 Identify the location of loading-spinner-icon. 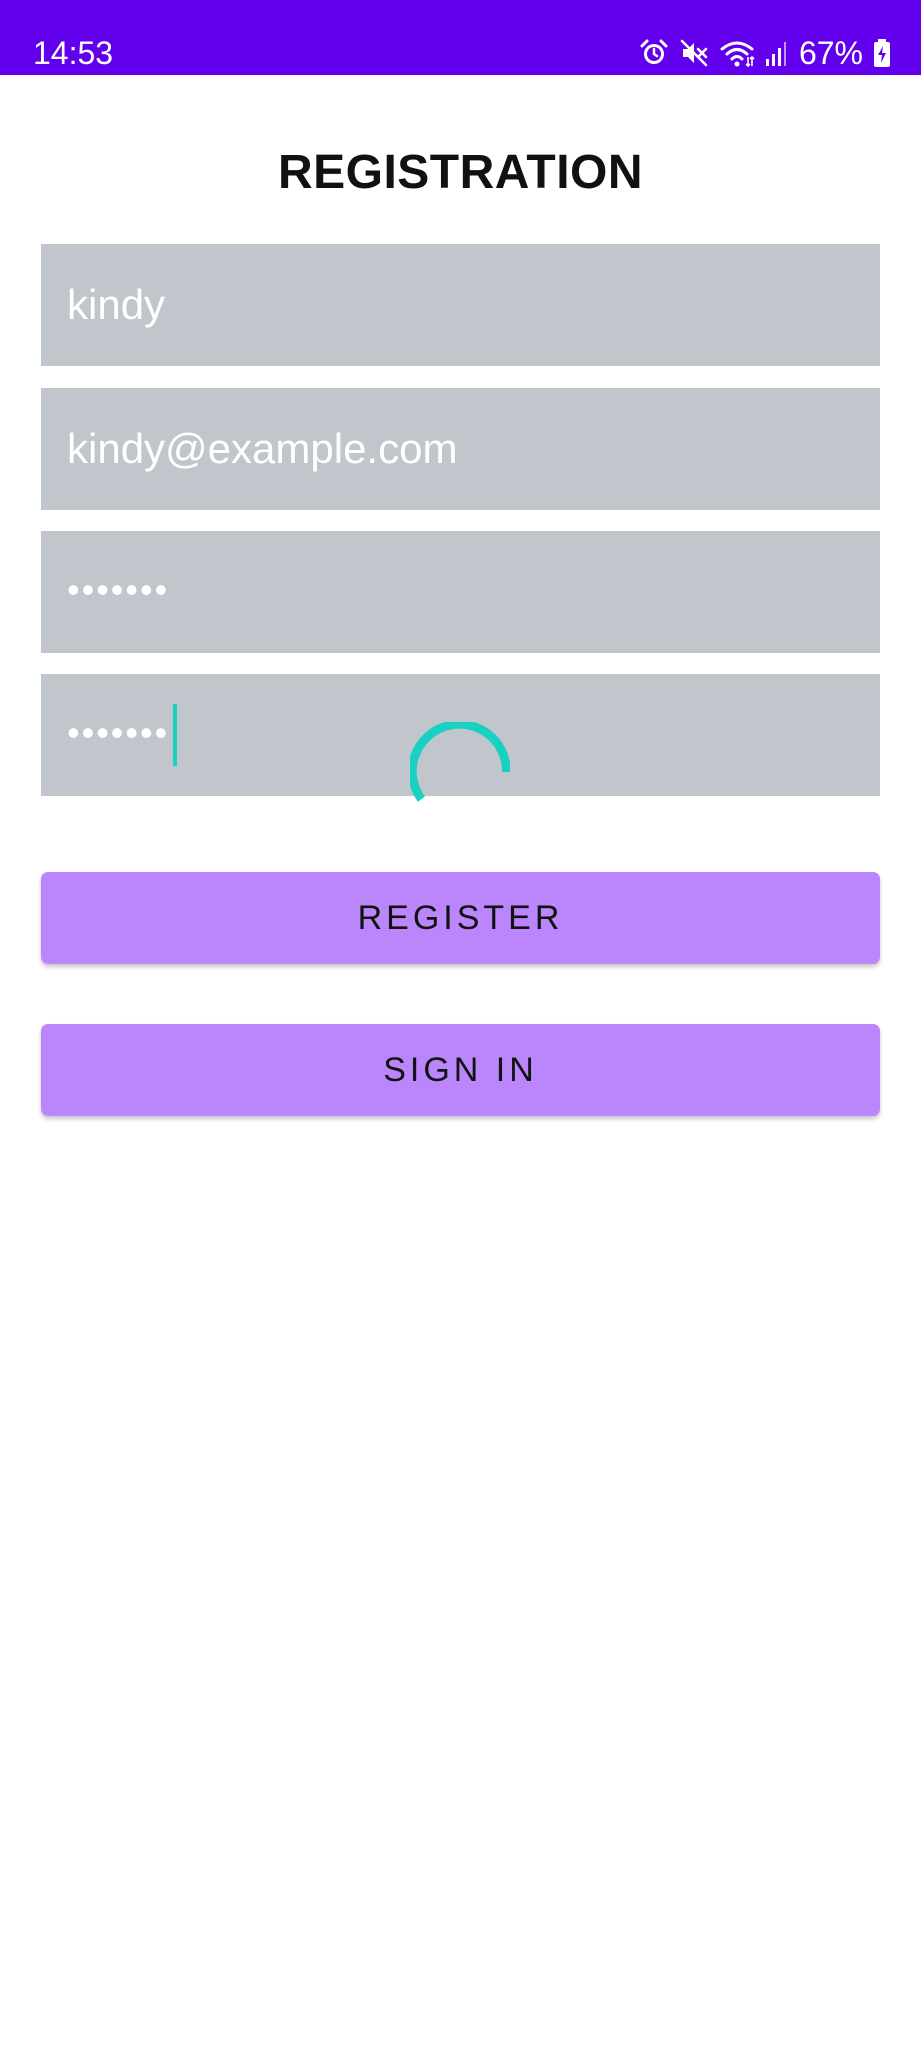
(460, 762).